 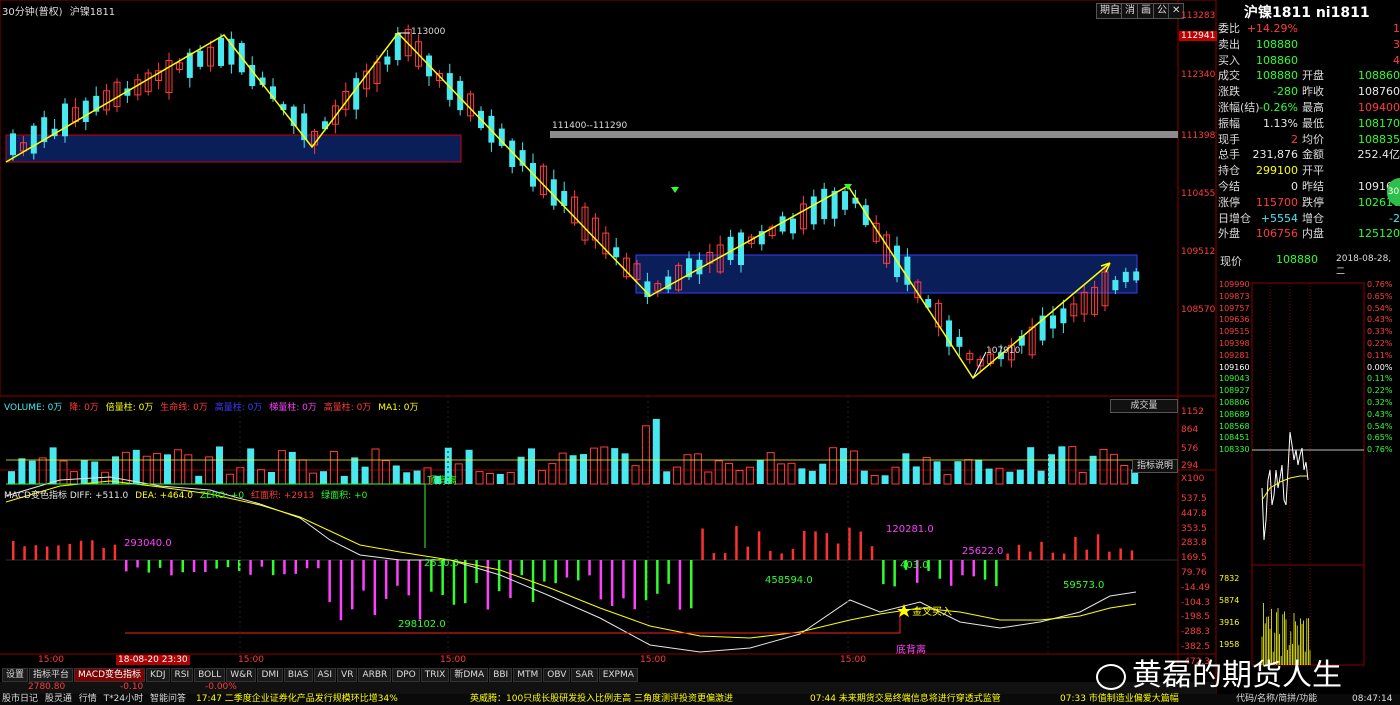 What do you see at coordinates (1309, 28) in the screenshot?
I see `quote-row: 委比 +14.29% 1` at bounding box center [1309, 28].